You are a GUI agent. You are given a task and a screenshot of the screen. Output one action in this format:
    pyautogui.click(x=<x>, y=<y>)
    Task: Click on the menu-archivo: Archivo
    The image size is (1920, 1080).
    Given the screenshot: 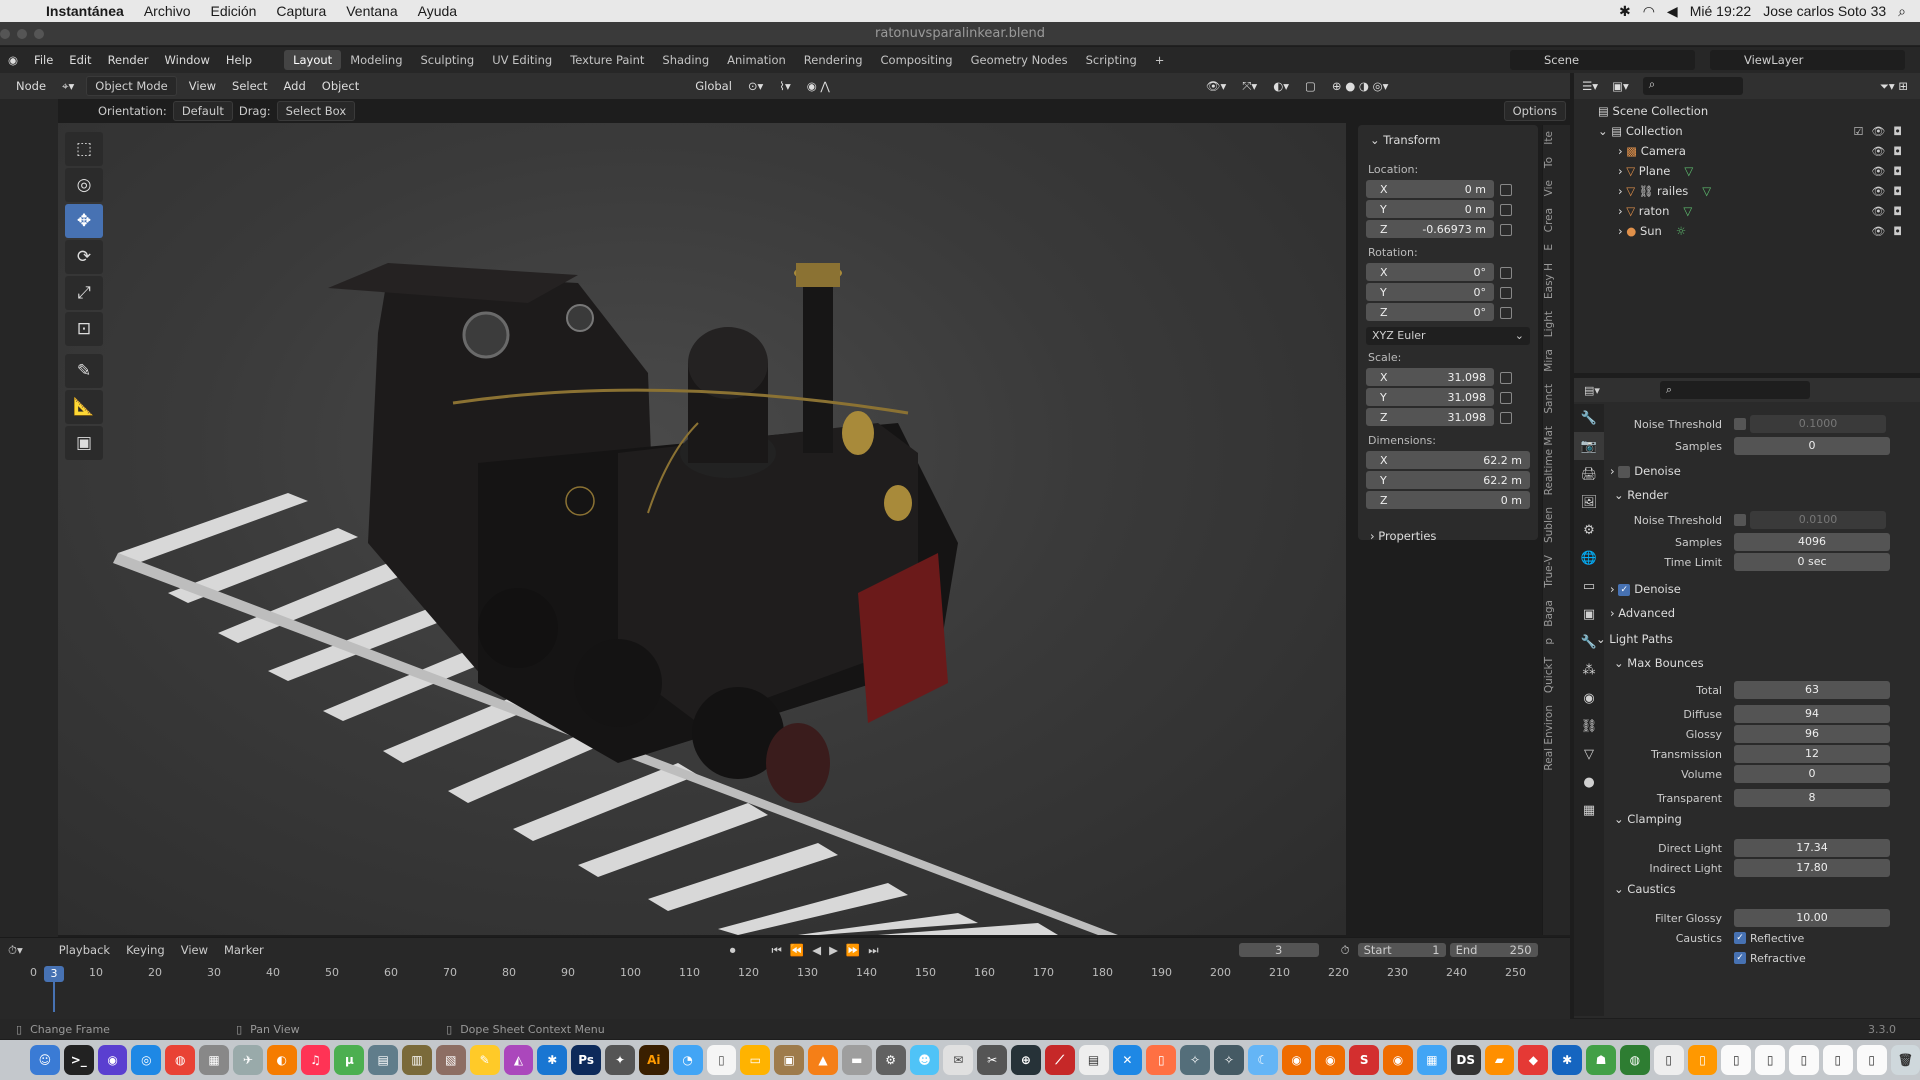 What is the action you would take?
    pyautogui.click(x=167, y=11)
    